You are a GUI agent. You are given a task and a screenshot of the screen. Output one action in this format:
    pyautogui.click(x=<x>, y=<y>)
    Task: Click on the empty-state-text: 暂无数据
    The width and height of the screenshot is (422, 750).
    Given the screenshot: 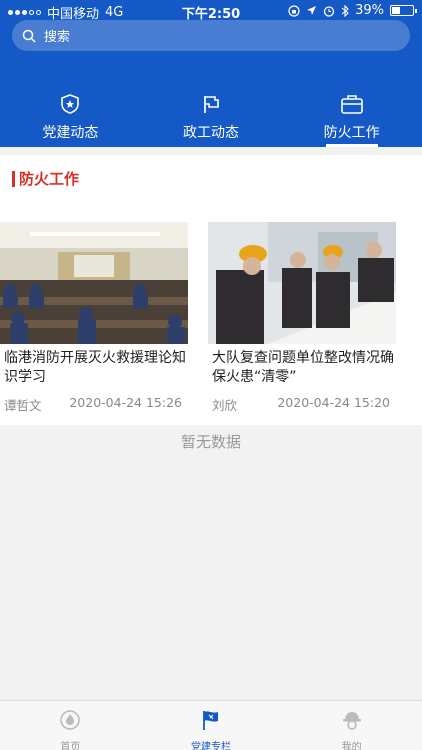 What is the action you would take?
    pyautogui.click(x=210, y=442)
    